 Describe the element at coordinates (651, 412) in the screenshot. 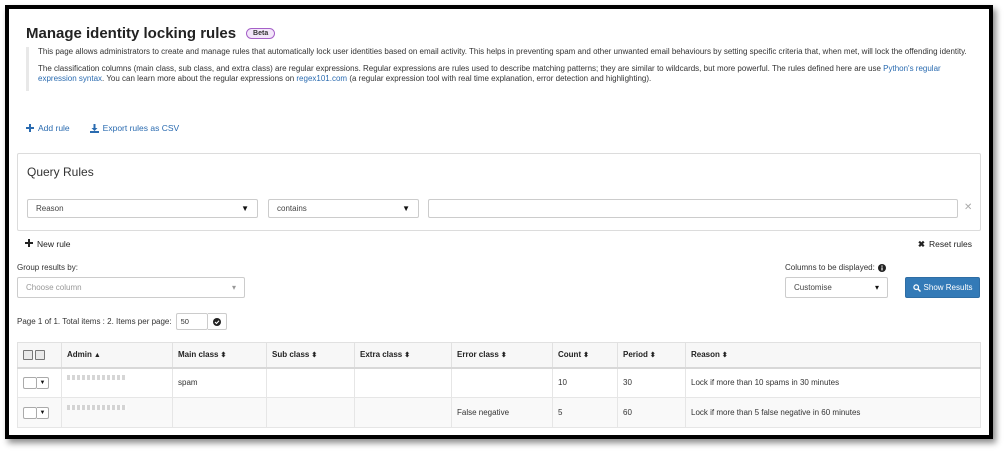

I see `period-cell: 60` at that location.